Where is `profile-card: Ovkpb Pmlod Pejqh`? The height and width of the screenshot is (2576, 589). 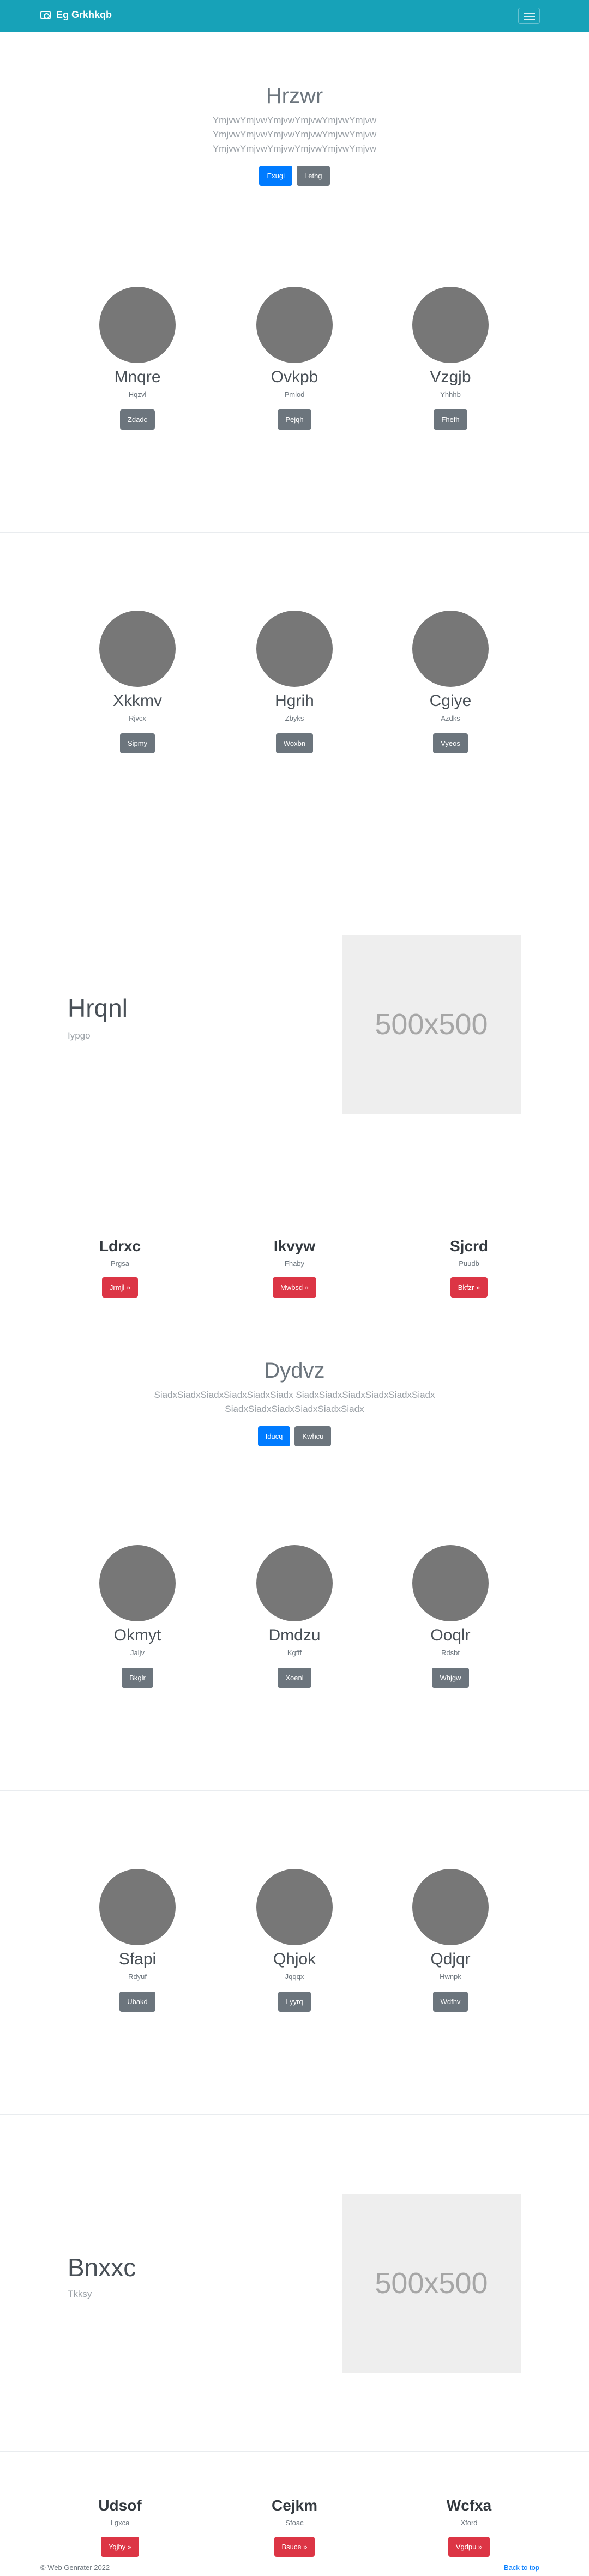
profile-card: Ovkpb Pmlod Pejqh is located at coordinates (294, 359).